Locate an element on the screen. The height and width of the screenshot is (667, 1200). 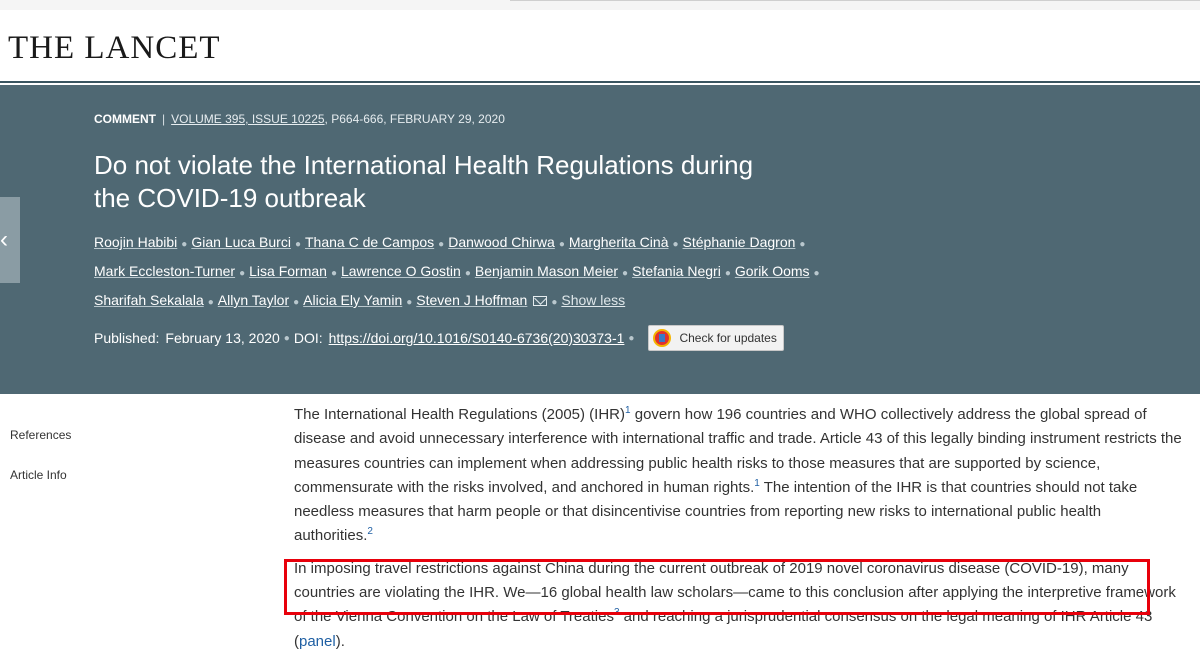
author-link: Danwood Chirwa is located at coordinates (501, 242).